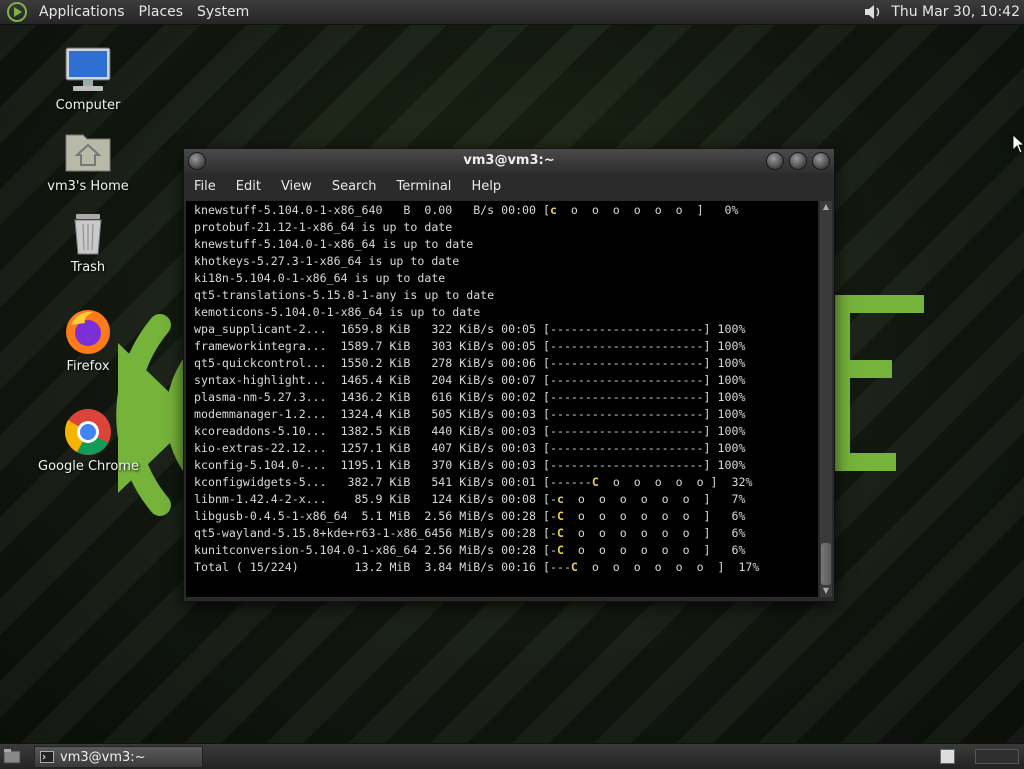  I want to click on window-title: vm3@vm3:~, so click(509, 160).